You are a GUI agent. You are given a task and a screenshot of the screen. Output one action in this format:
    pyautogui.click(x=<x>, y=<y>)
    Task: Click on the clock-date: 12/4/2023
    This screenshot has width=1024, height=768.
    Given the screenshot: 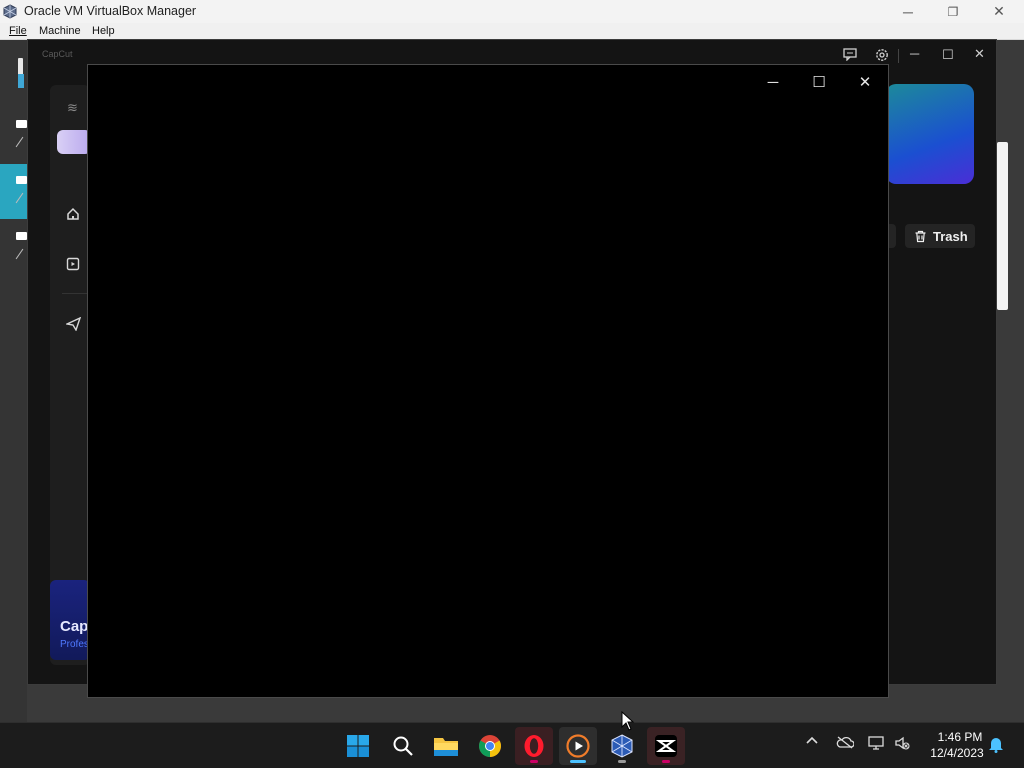 What is the action you would take?
    pyautogui.click(x=957, y=753)
    